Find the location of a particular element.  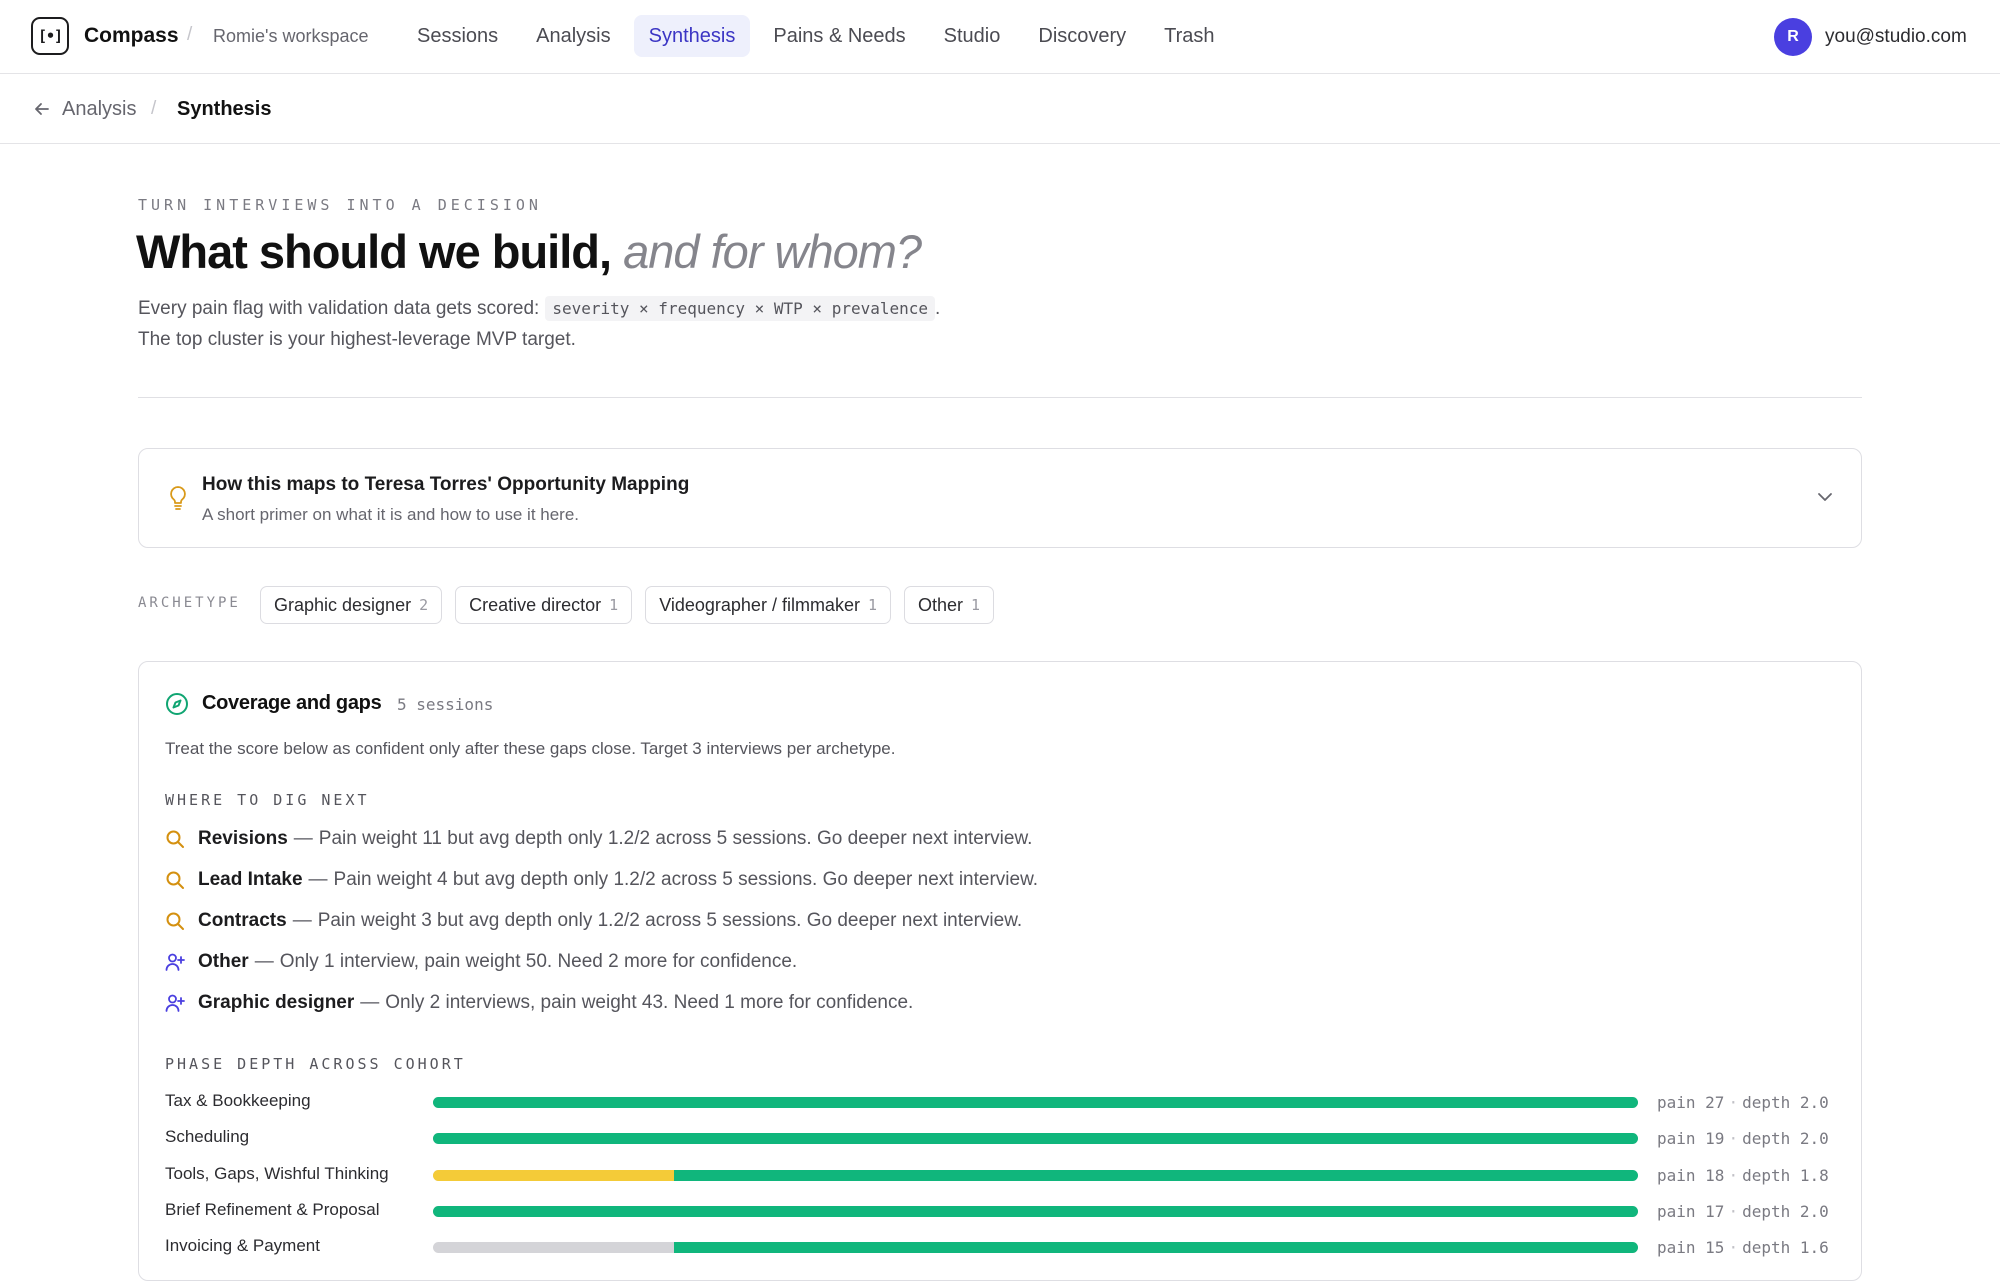

search-icon is located at coordinates (175, 839).